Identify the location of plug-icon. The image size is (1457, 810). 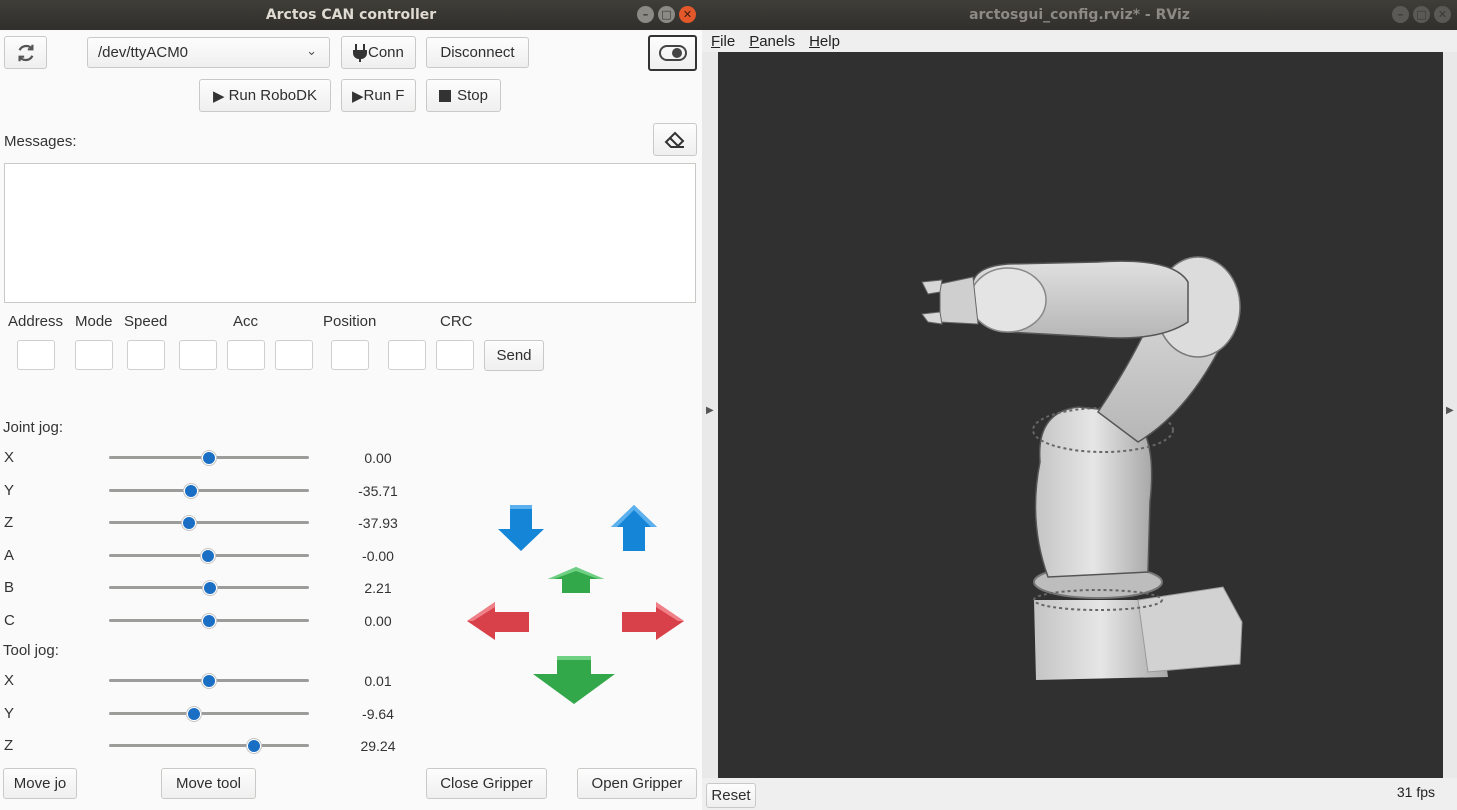
(360, 52).